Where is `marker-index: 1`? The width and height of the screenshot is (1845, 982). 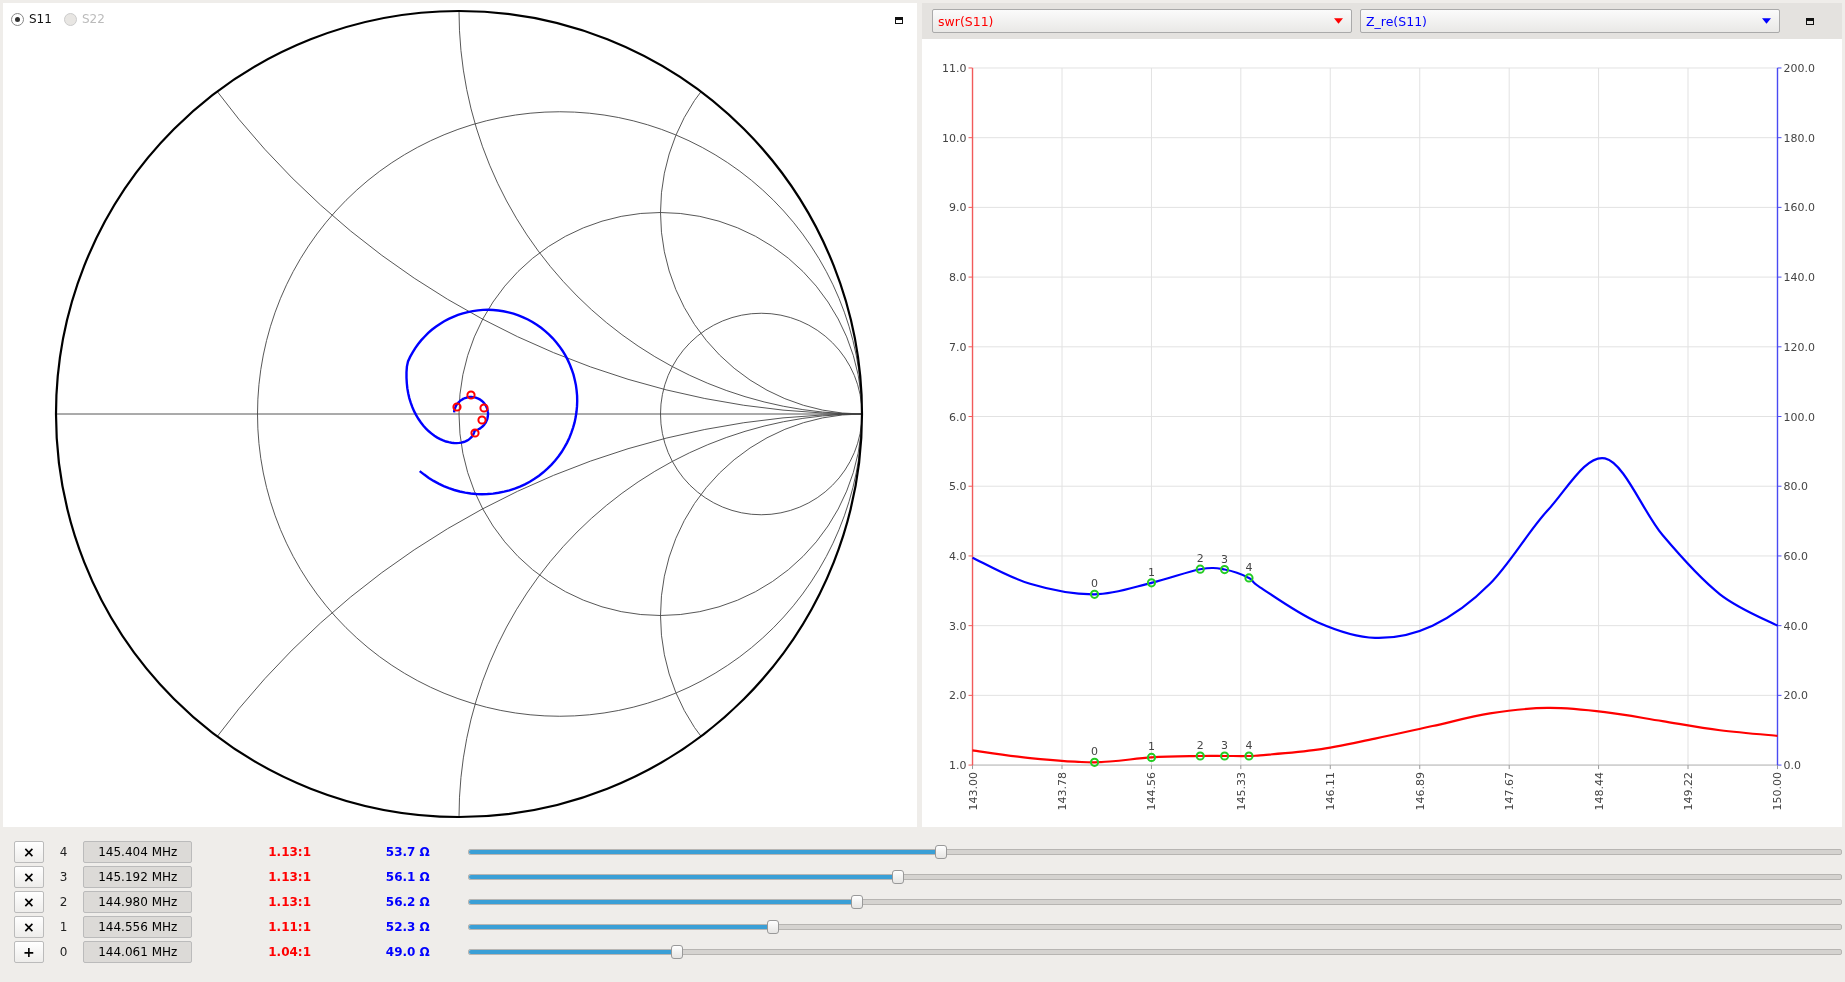 marker-index: 1 is located at coordinates (63, 927).